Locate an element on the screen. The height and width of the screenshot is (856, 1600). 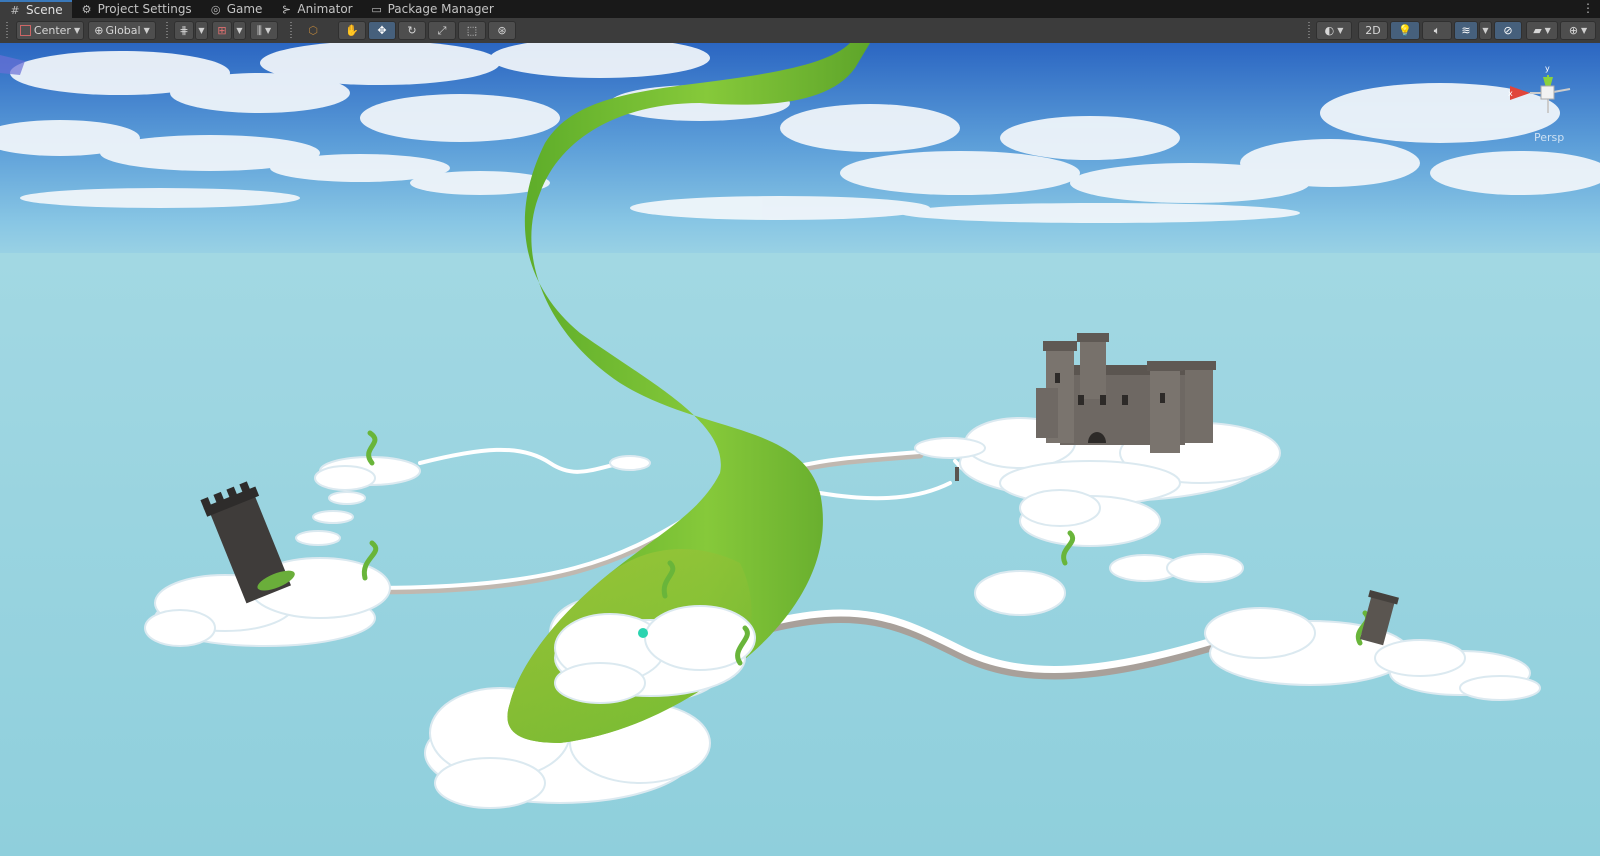
transform-icon: ⊛ is located at coordinates (502, 30).